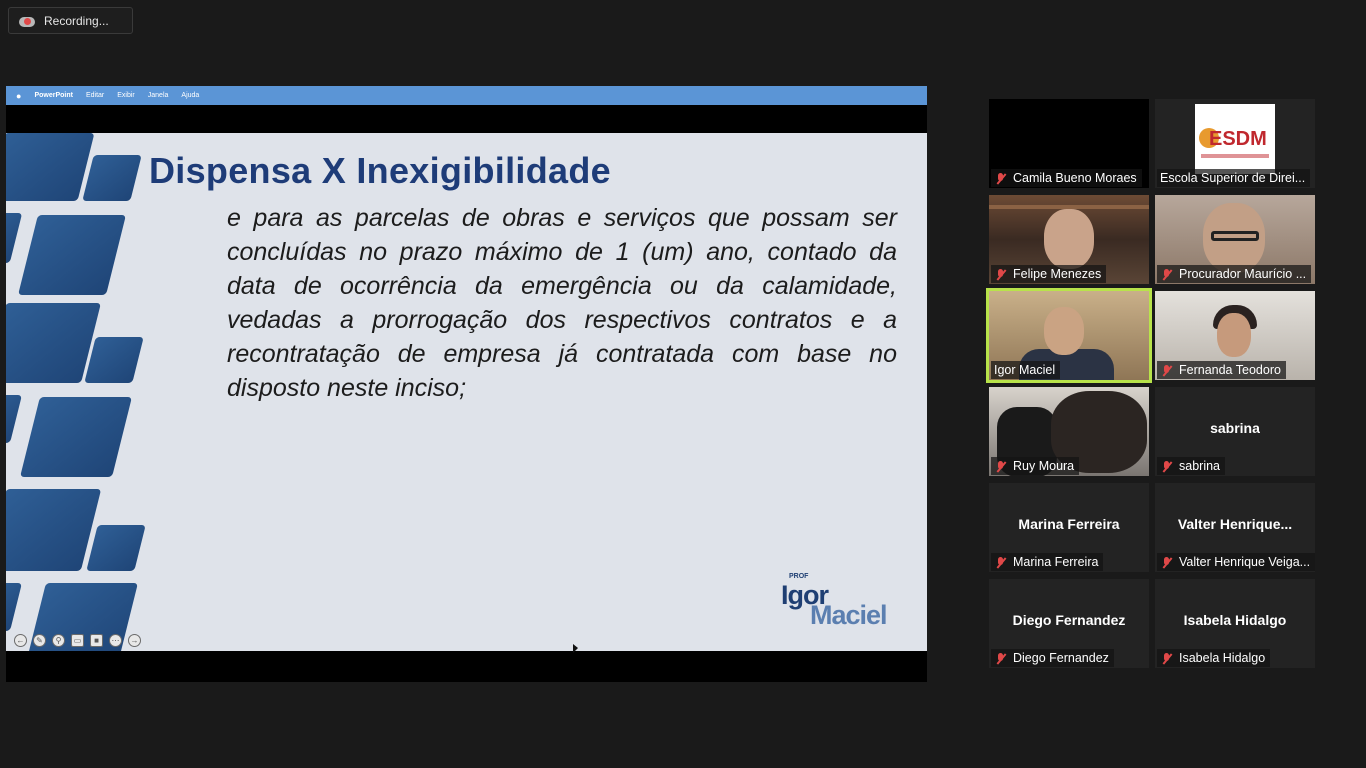 The width and height of the screenshot is (1366, 768). I want to click on pen-icon: ✎, so click(39, 640).